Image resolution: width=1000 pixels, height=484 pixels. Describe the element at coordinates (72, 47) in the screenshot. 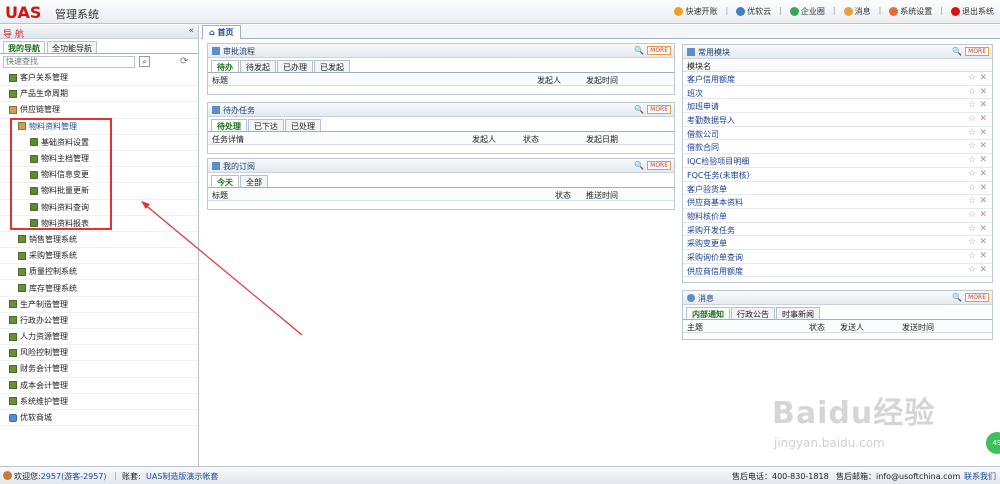

I see `tab-full-nav: 全功能导航` at that location.